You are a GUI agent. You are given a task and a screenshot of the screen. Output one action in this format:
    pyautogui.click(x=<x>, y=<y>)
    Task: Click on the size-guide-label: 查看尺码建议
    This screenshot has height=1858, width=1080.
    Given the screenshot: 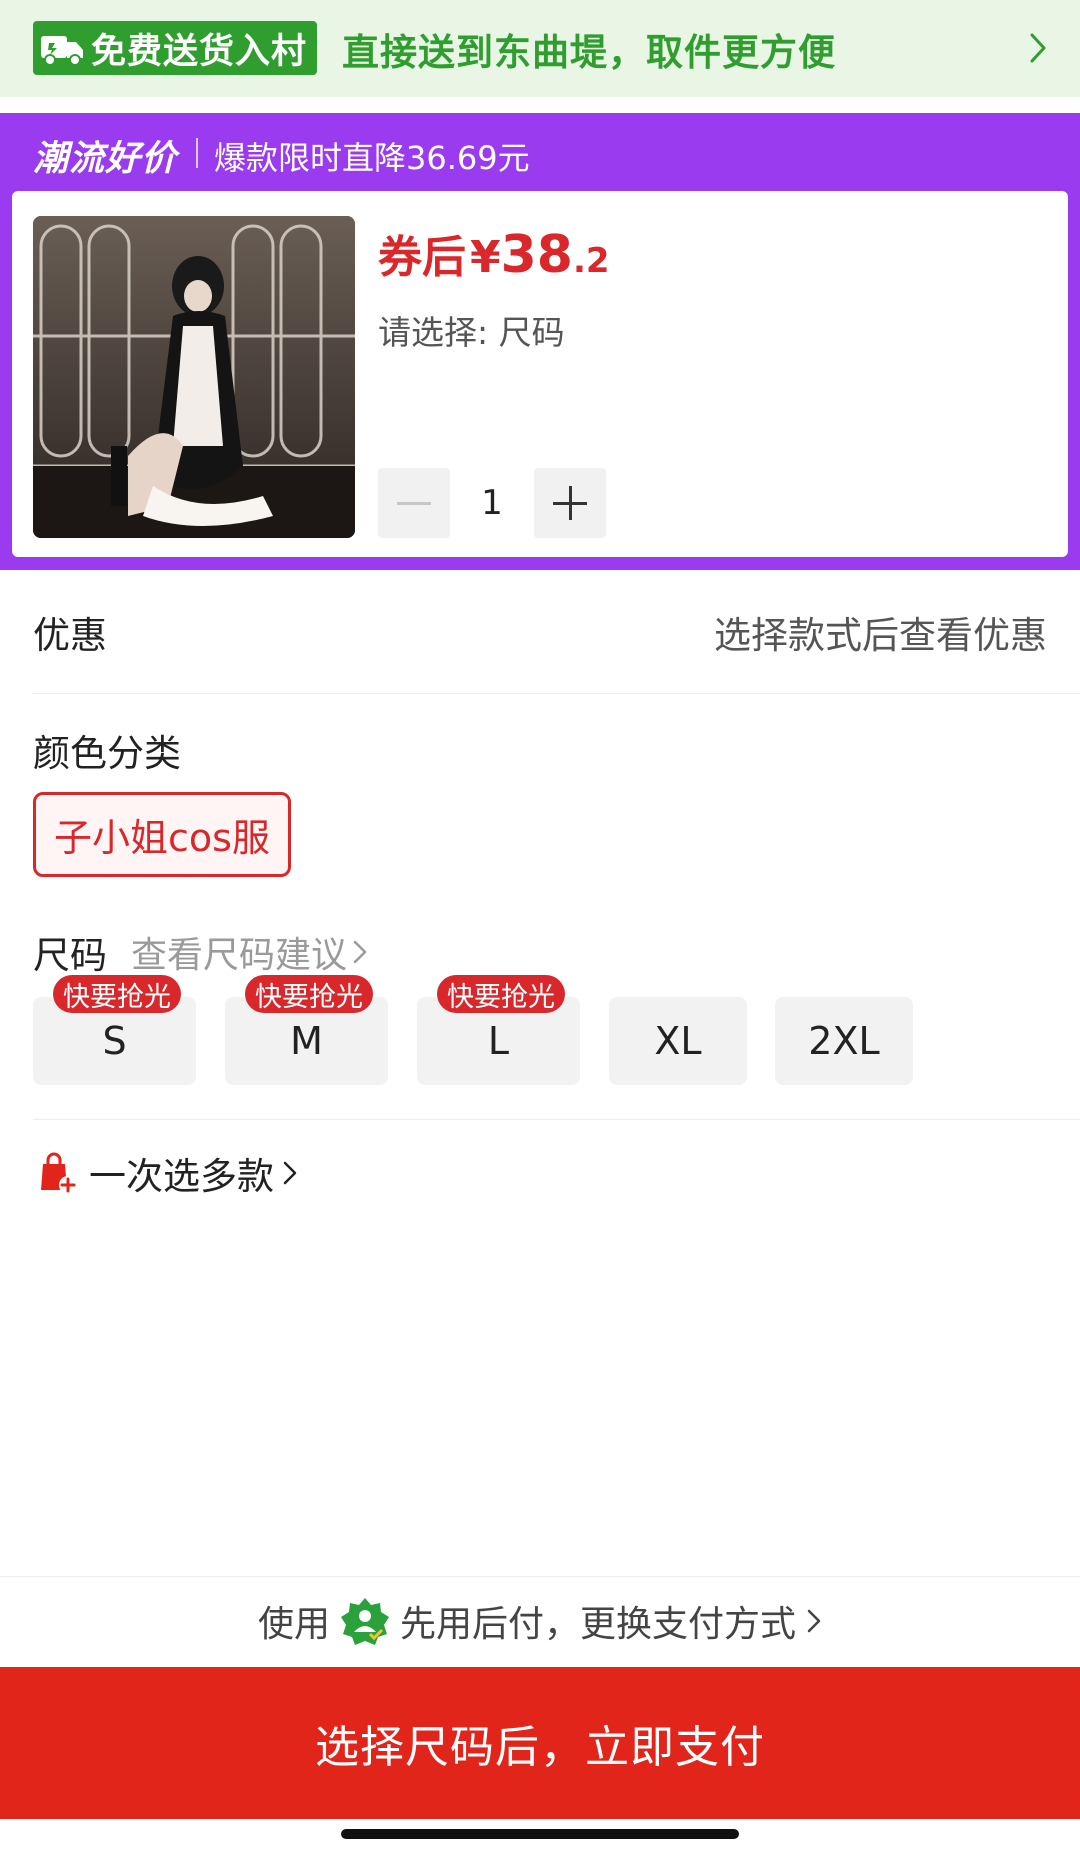 What is the action you would take?
    pyautogui.click(x=239, y=955)
    